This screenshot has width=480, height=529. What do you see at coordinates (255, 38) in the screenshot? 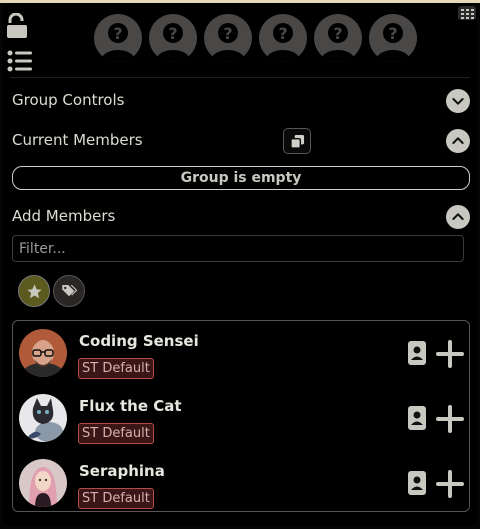
I see `group-avatar-strip: ? ? ? ? ? ?` at bounding box center [255, 38].